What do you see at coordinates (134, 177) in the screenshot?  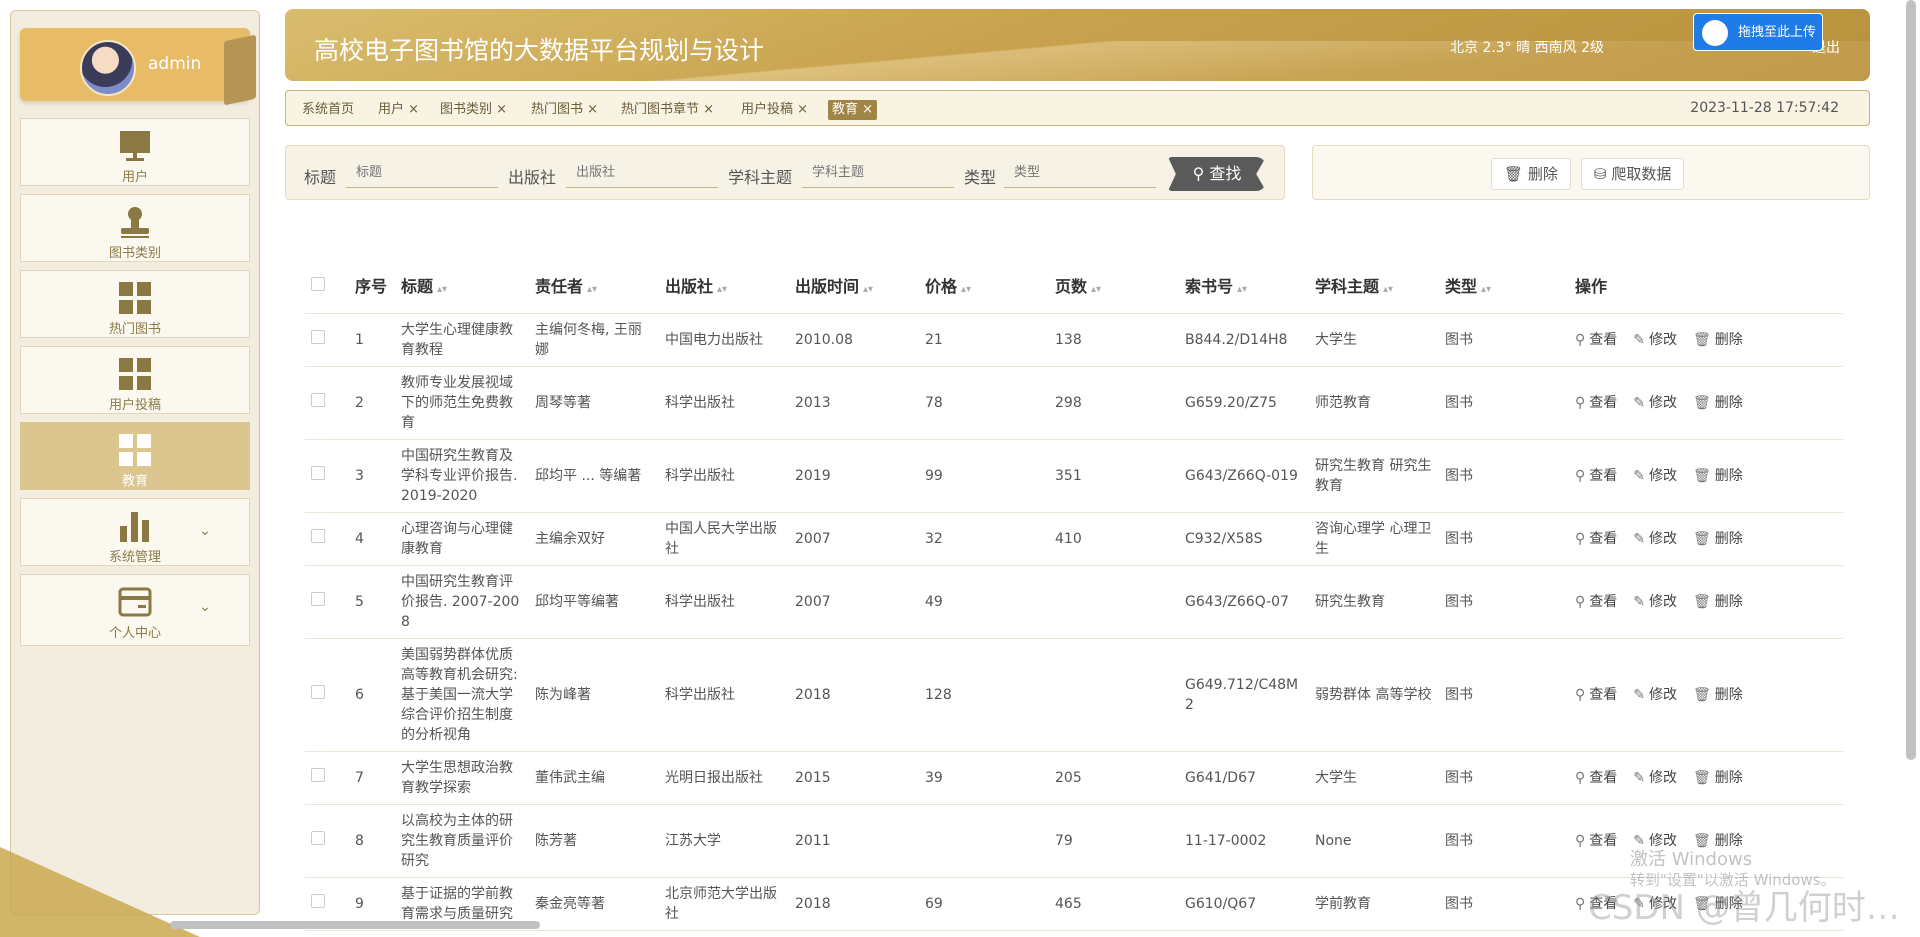 I see `sidebar-item-label: 用户` at bounding box center [134, 177].